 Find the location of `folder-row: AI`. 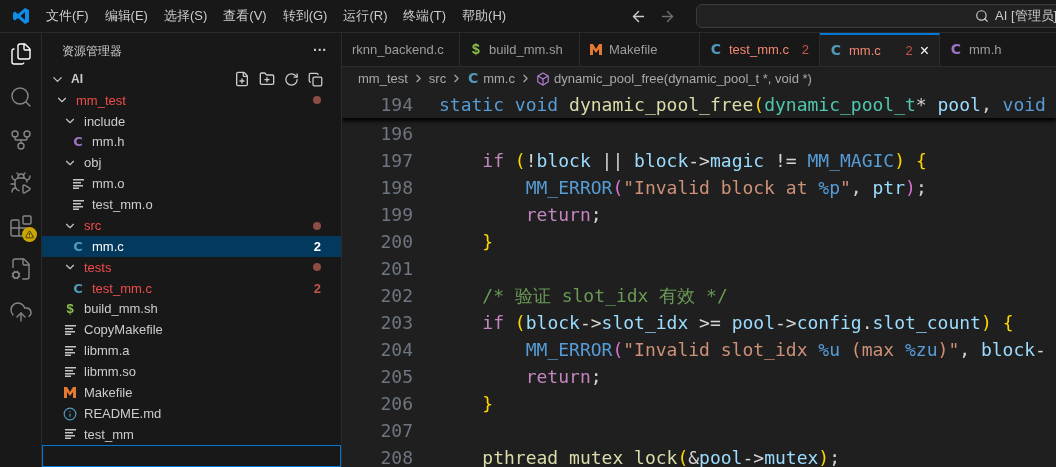

folder-row: AI is located at coordinates (191, 79).